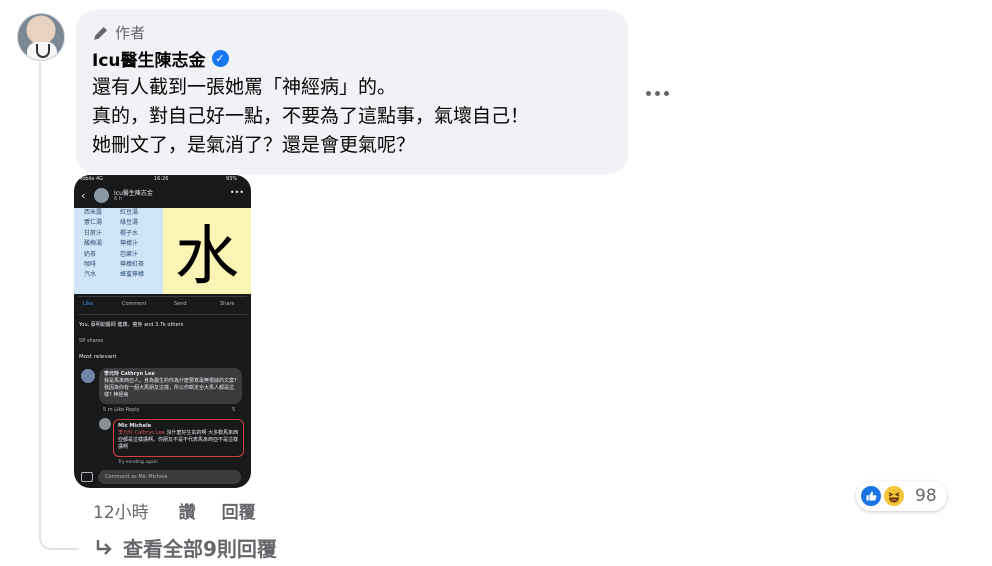 This screenshot has height=566, width=992. I want to click on water-character: 水, so click(207, 251).